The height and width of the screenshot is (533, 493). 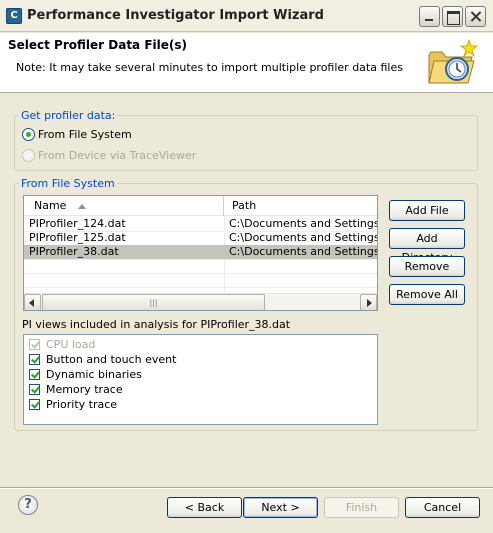 I want to click on cancel-button: Cancel, so click(x=442, y=507).